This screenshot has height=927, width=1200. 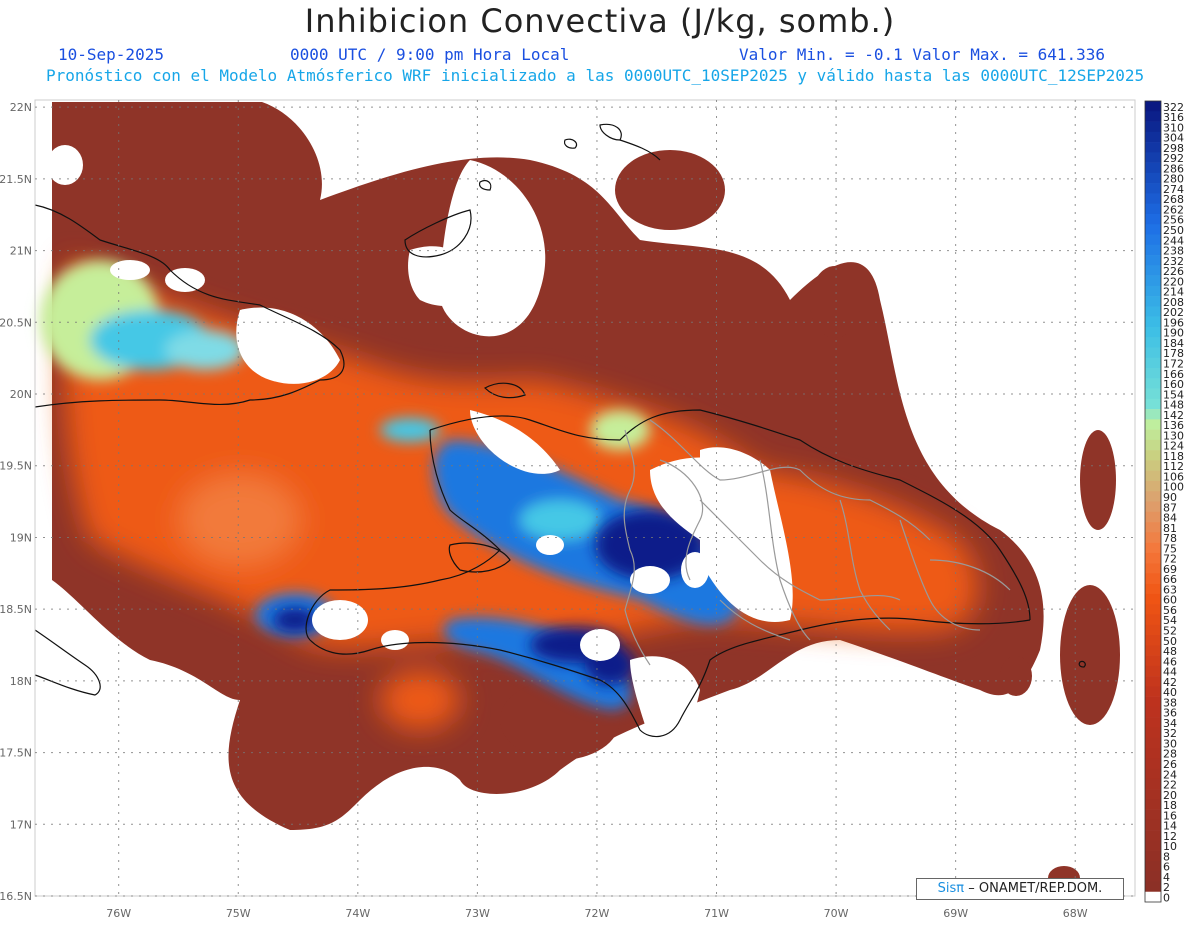 What do you see at coordinates (21, 824) in the screenshot?
I see `lat-label: 17N` at bounding box center [21, 824].